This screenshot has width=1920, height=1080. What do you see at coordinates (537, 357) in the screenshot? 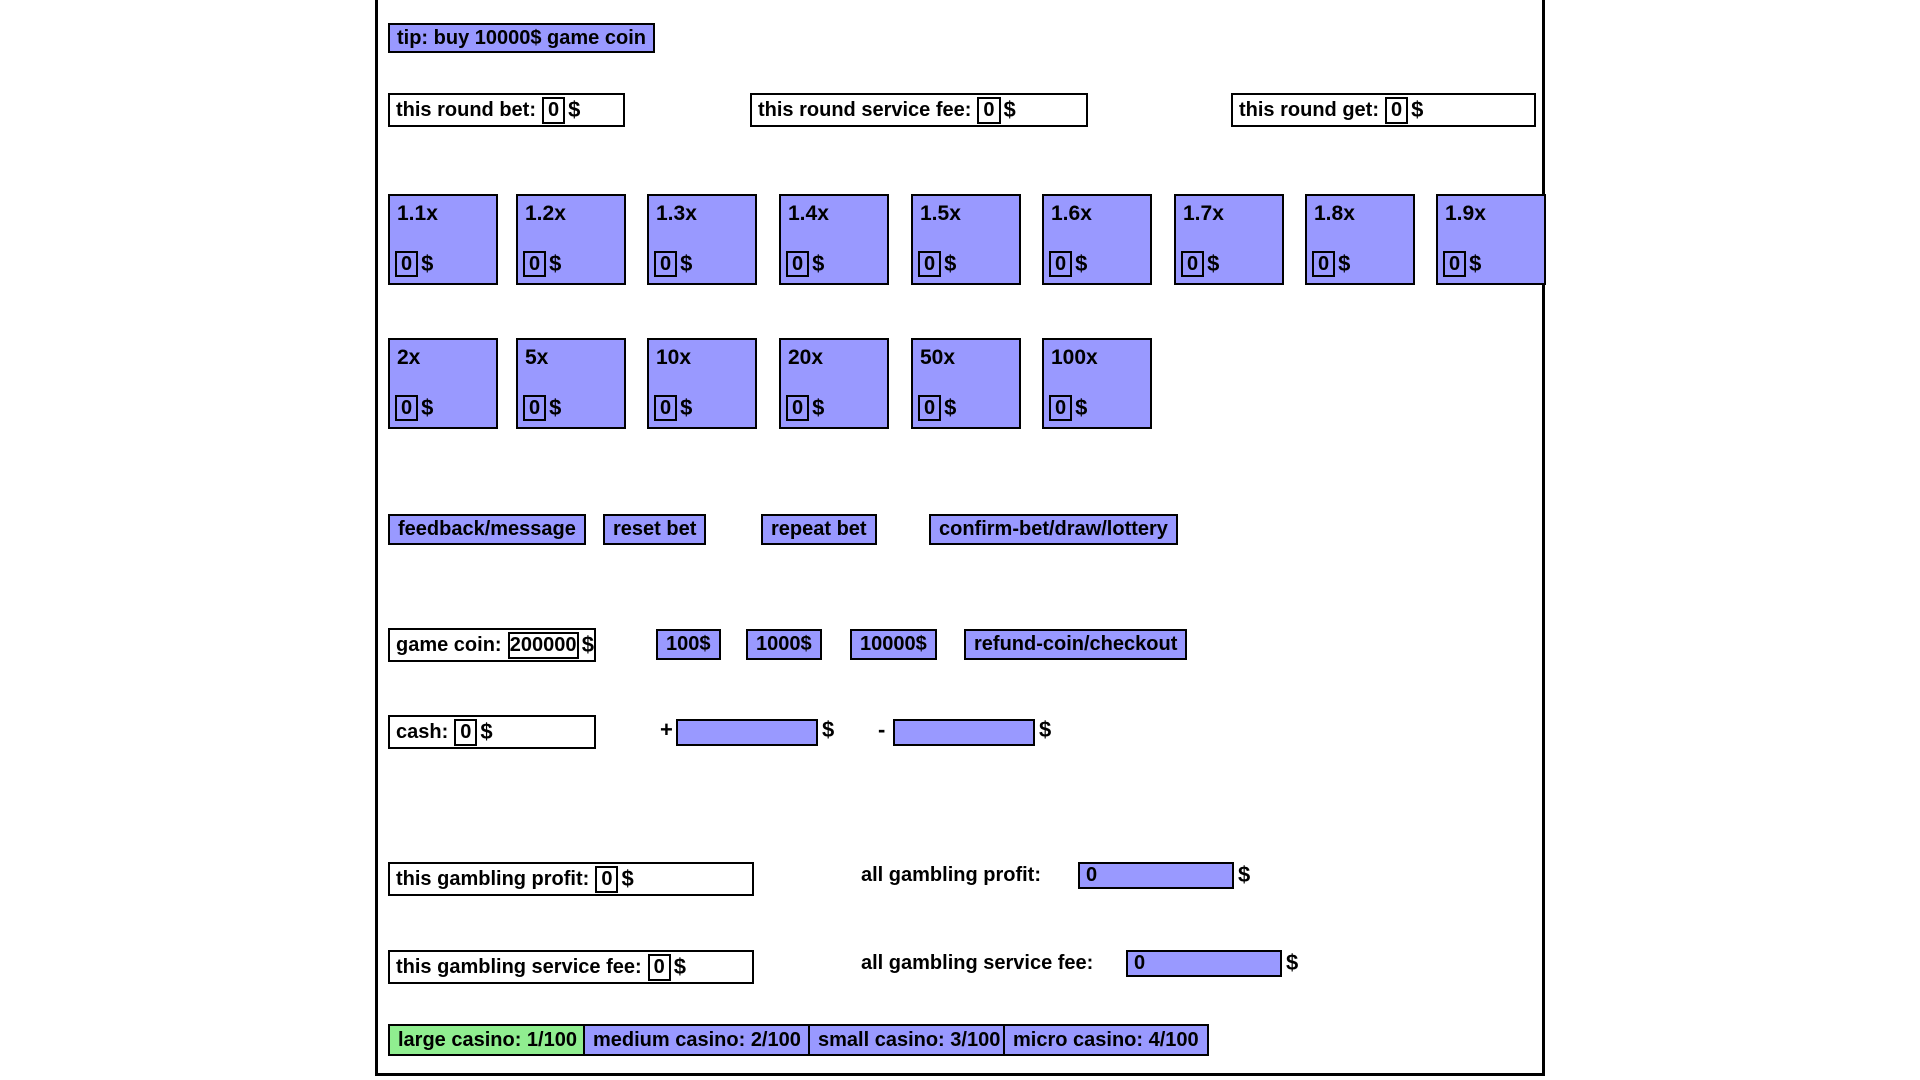
I see `multiplier-label: 5x` at bounding box center [537, 357].